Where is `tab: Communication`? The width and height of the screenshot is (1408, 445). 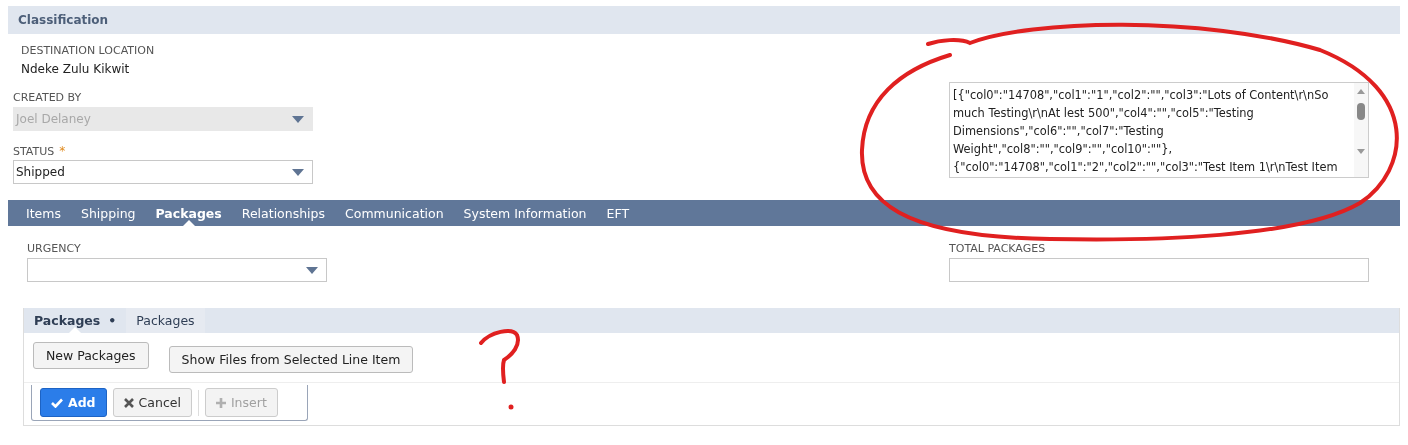 tab: Communication is located at coordinates (394, 213).